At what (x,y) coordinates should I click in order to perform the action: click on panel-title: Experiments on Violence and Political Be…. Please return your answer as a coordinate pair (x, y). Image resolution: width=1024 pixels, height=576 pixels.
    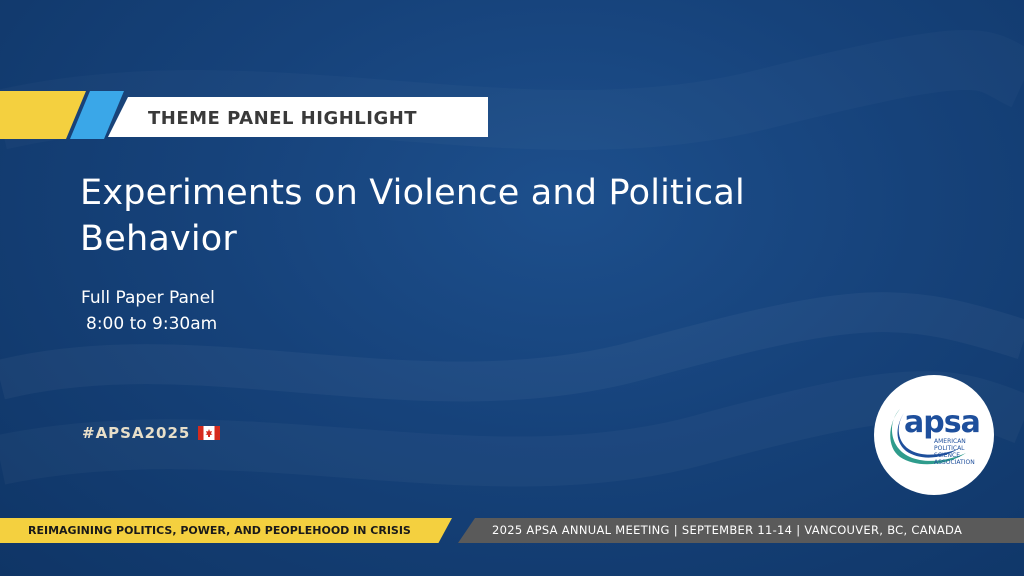
    Looking at the image, I should click on (412, 216).